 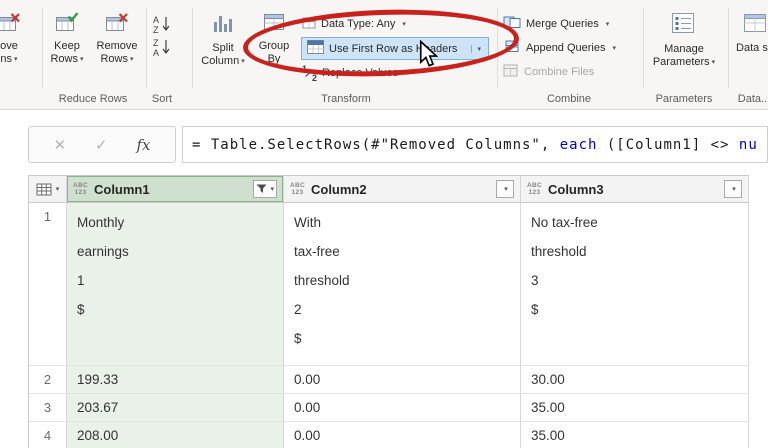 I want to click on sort-group-label: Sort, so click(x=162, y=99).